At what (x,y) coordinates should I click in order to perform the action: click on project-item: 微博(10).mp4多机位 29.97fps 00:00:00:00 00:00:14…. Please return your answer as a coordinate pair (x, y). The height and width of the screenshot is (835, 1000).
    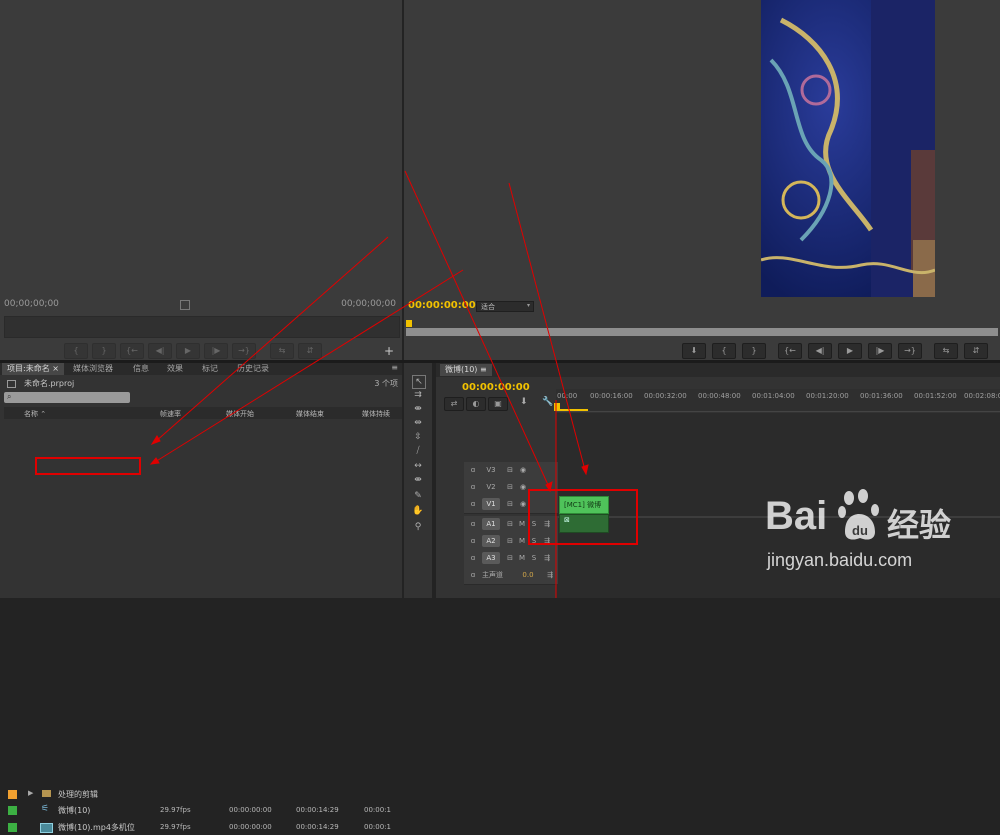
    Looking at the image, I should click on (203, 827).